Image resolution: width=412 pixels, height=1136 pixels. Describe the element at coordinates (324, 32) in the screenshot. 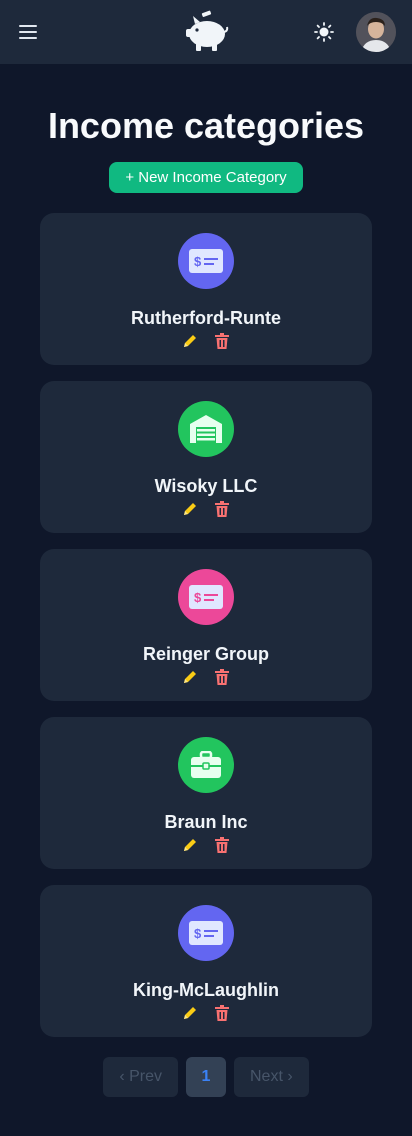

I see `sun-icon` at that location.